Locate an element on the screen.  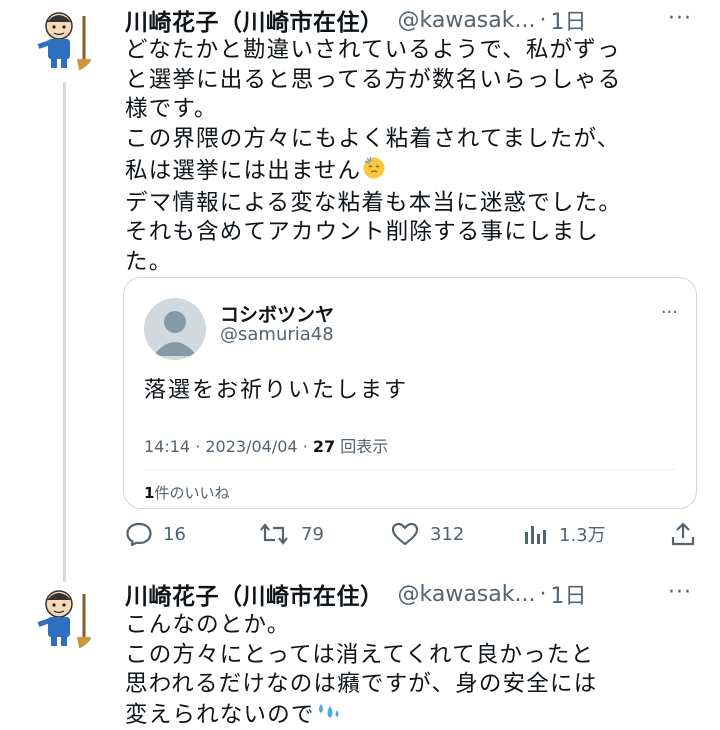
action-bar: 16 79 312 1.3万 is located at coordinates (412, 534).